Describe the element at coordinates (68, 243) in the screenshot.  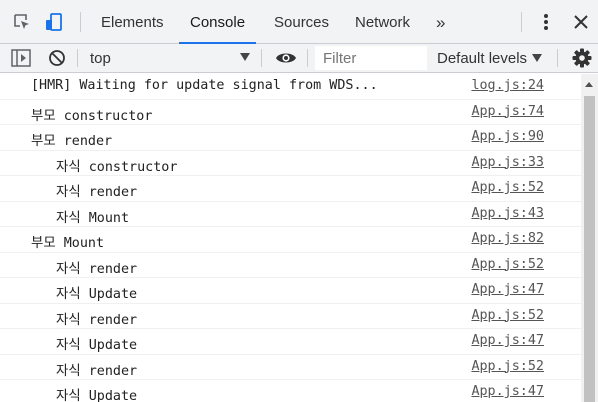
I see `message-text: 부모 Mount` at that location.